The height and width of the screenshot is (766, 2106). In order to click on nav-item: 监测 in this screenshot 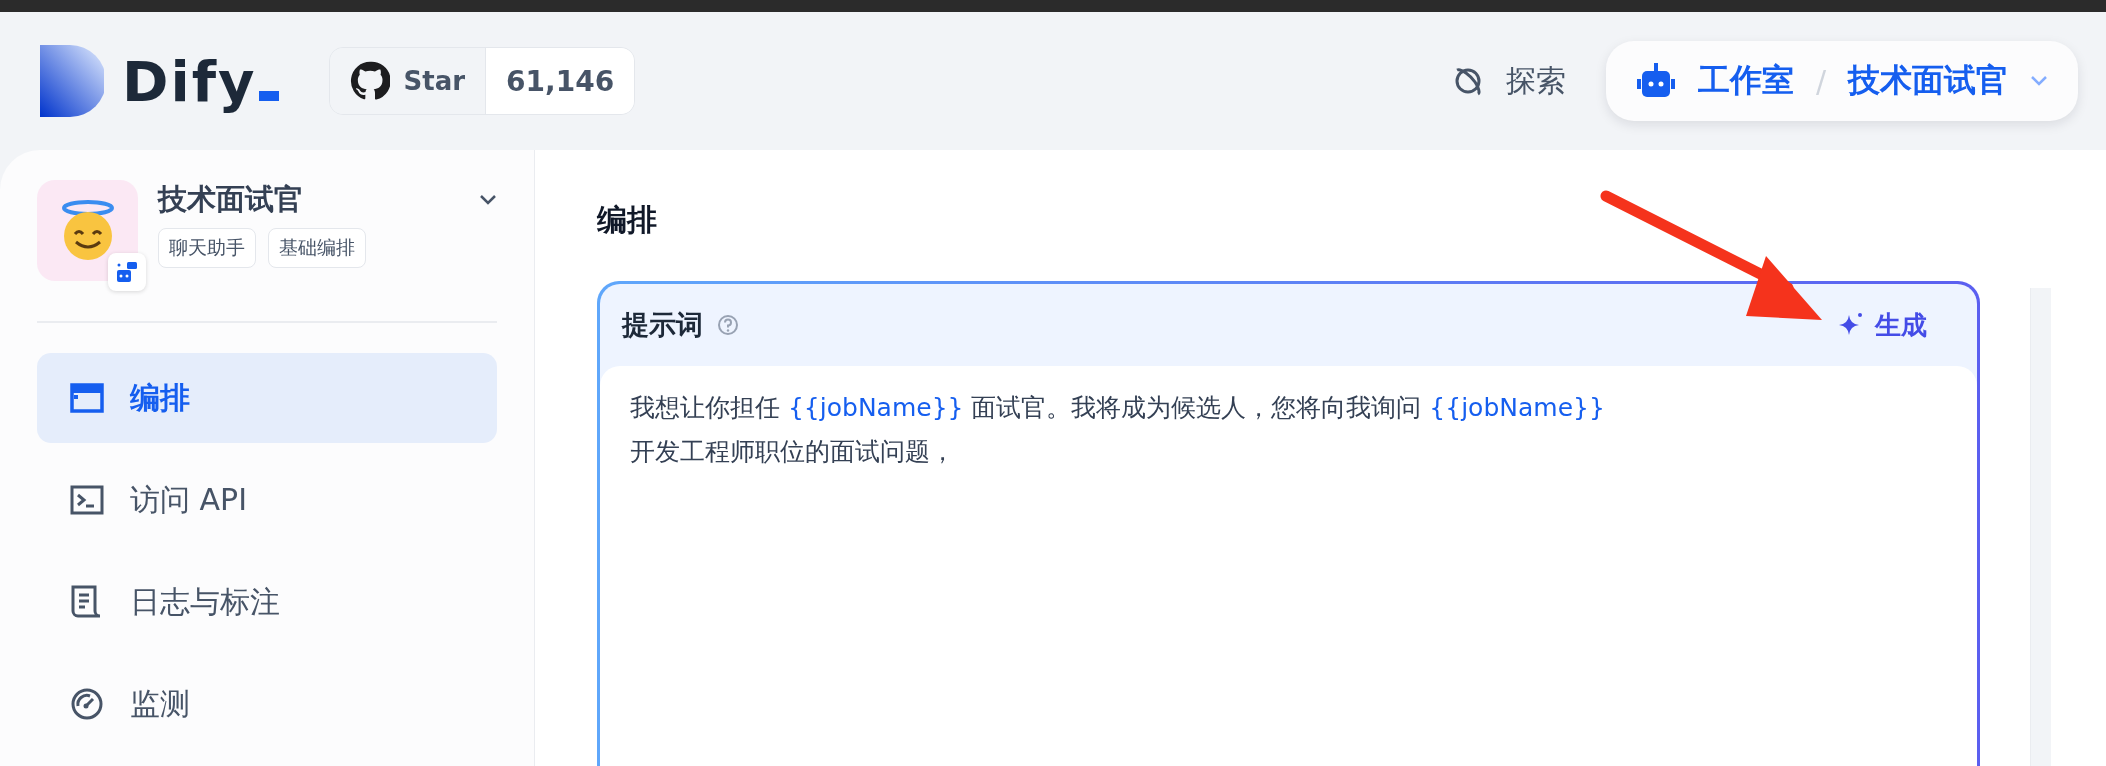, I will do `click(267, 704)`.